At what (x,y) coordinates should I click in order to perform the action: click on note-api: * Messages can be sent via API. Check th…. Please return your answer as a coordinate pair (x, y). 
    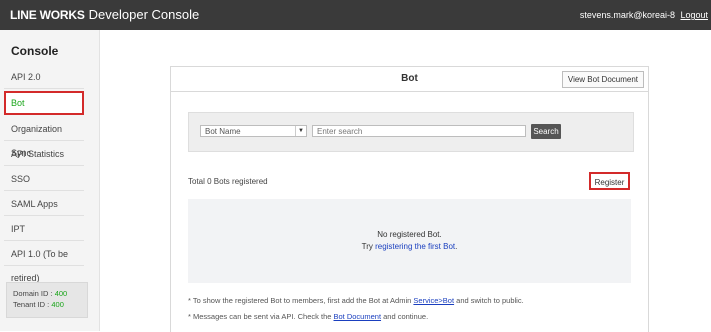
    Looking at the image, I should click on (308, 316).